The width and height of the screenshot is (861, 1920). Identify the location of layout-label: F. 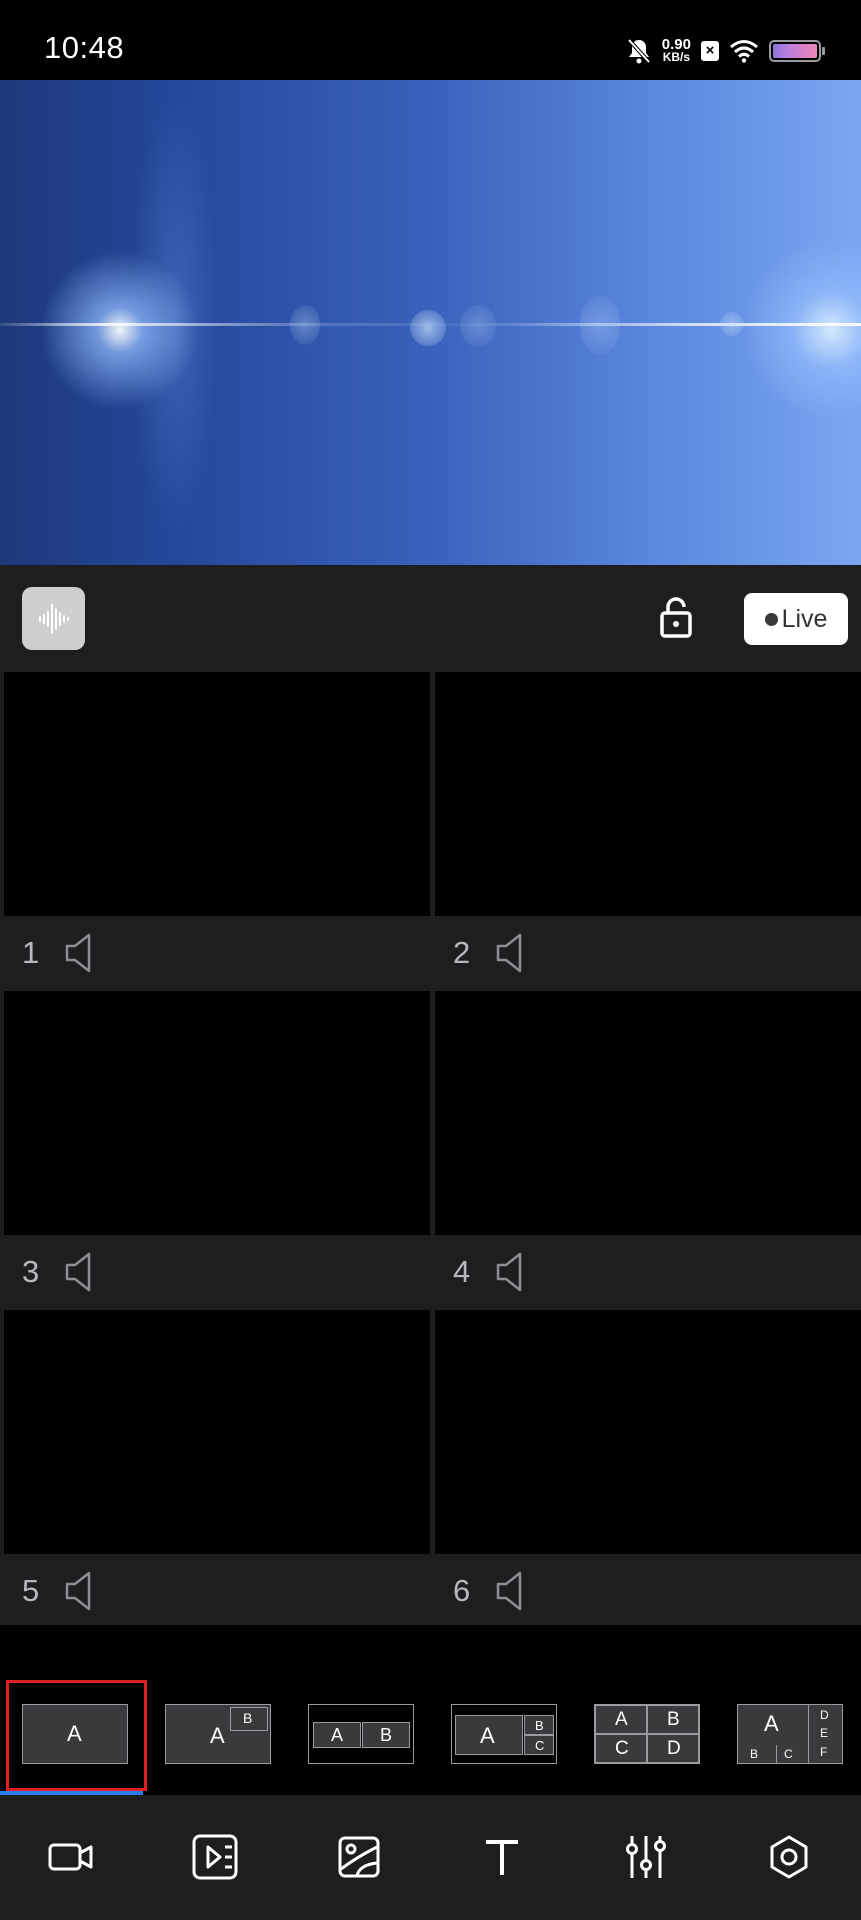
(824, 1752).